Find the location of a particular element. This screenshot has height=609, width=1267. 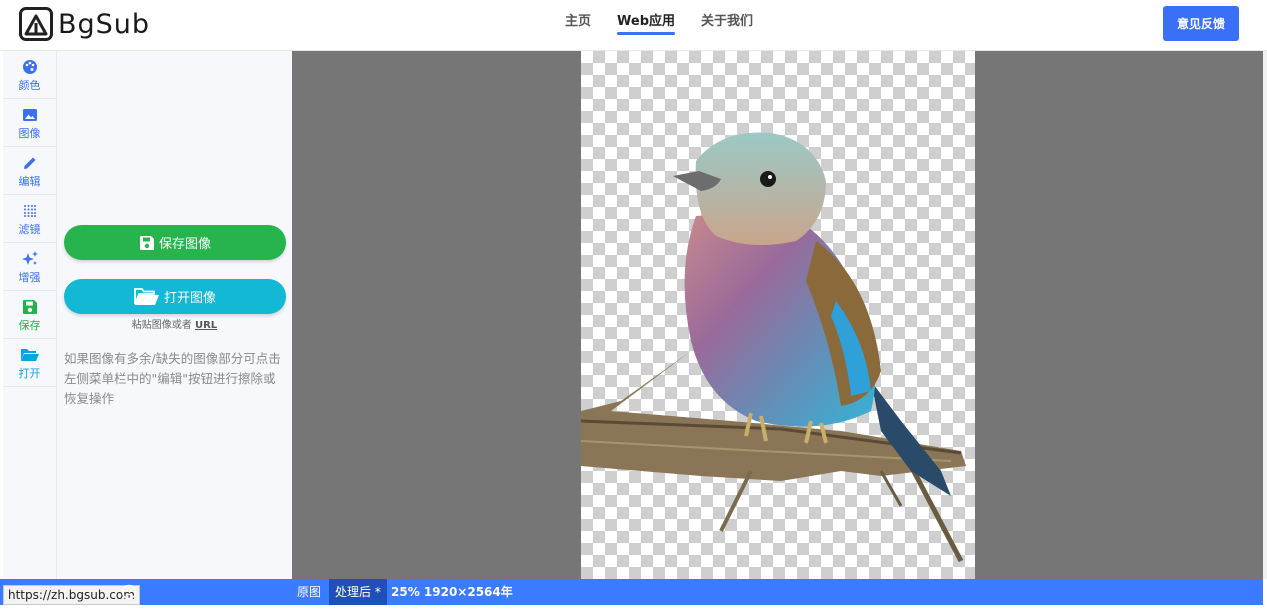

link-url-tooltip: https://zh.bgsub.com is located at coordinates (71, 595).